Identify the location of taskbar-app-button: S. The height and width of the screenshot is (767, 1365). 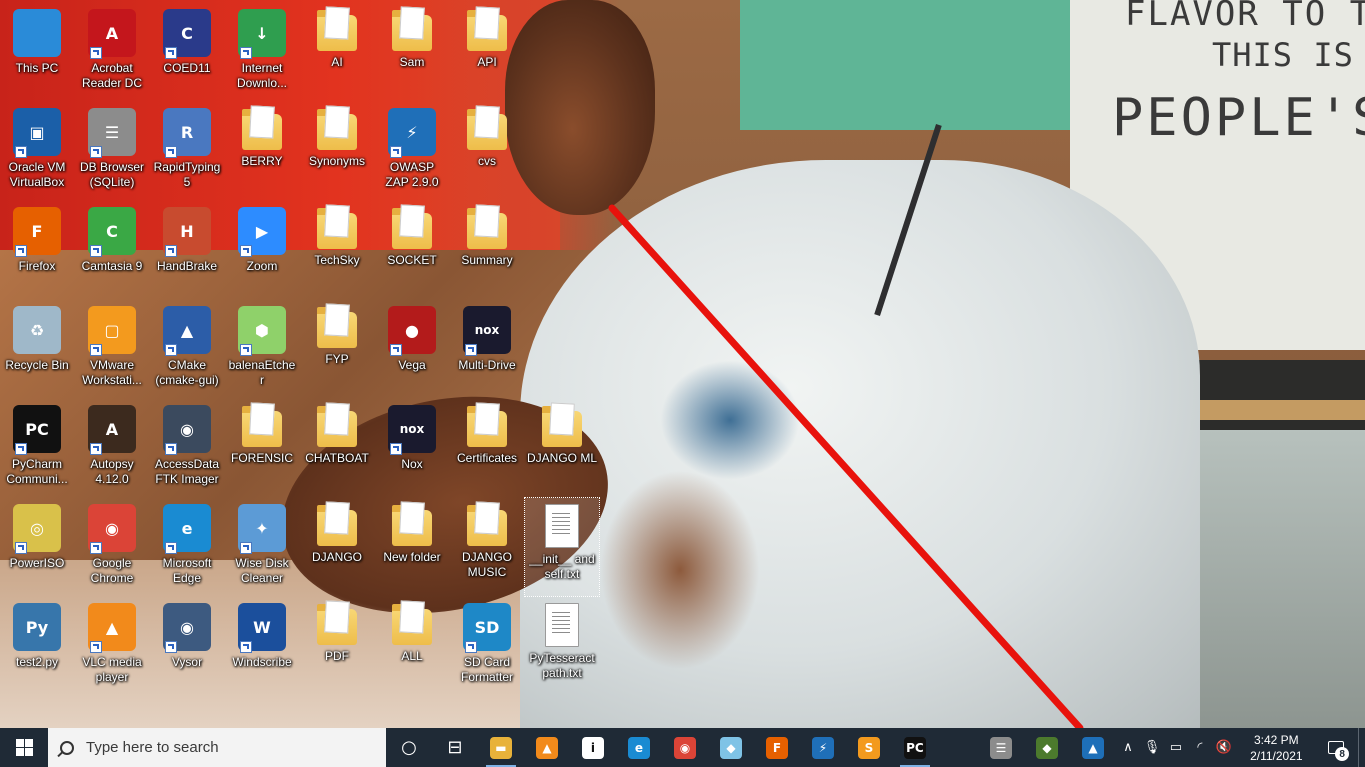
(869, 747).